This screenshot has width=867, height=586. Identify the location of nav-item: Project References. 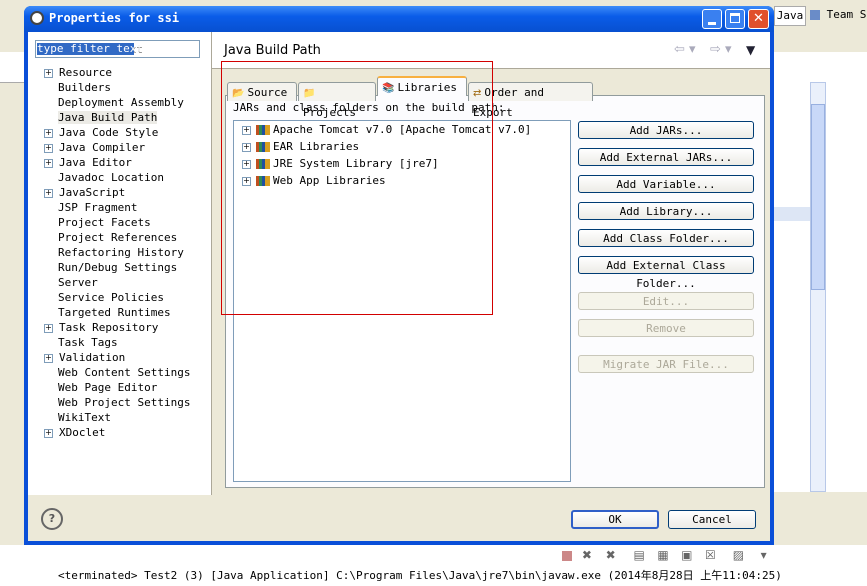
(110, 237).